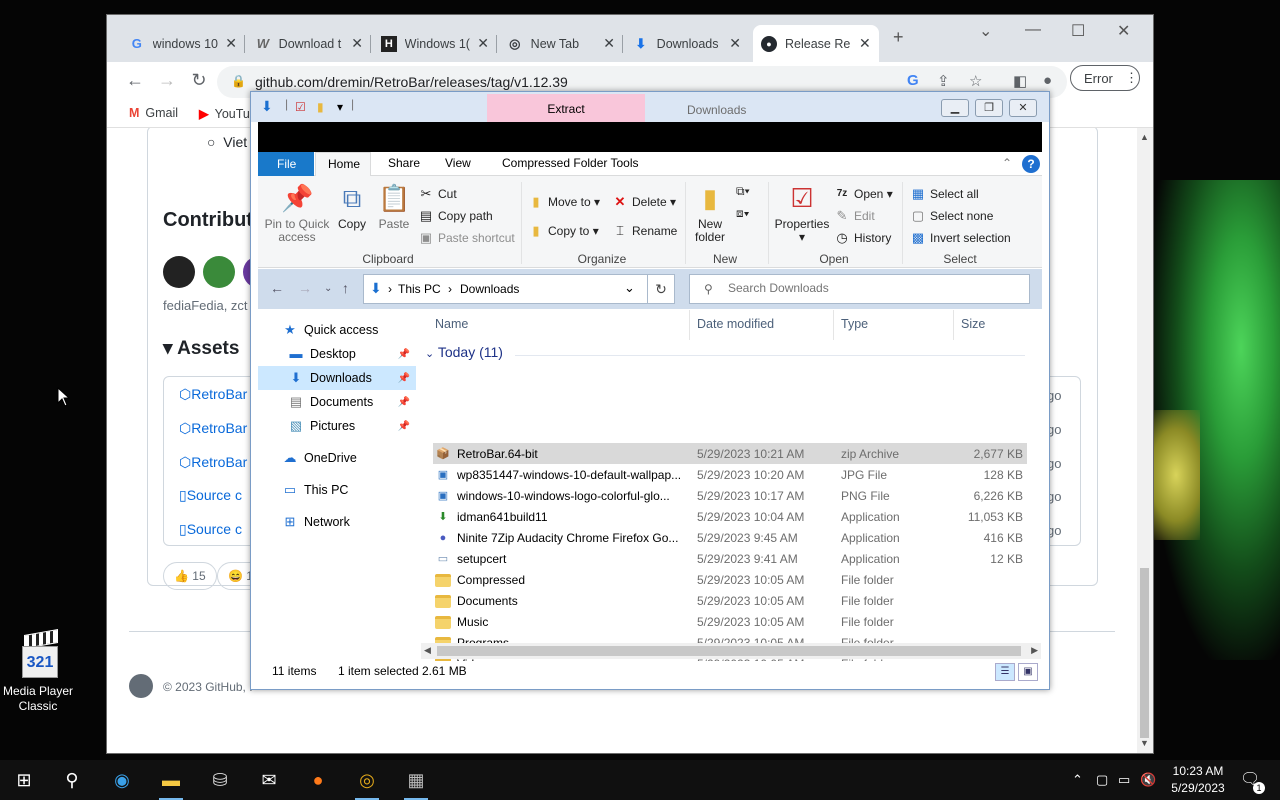 The height and width of the screenshot is (800, 1280). What do you see at coordinates (863, 194) in the screenshot?
I see `open-button: 7z Open ▾` at bounding box center [863, 194].